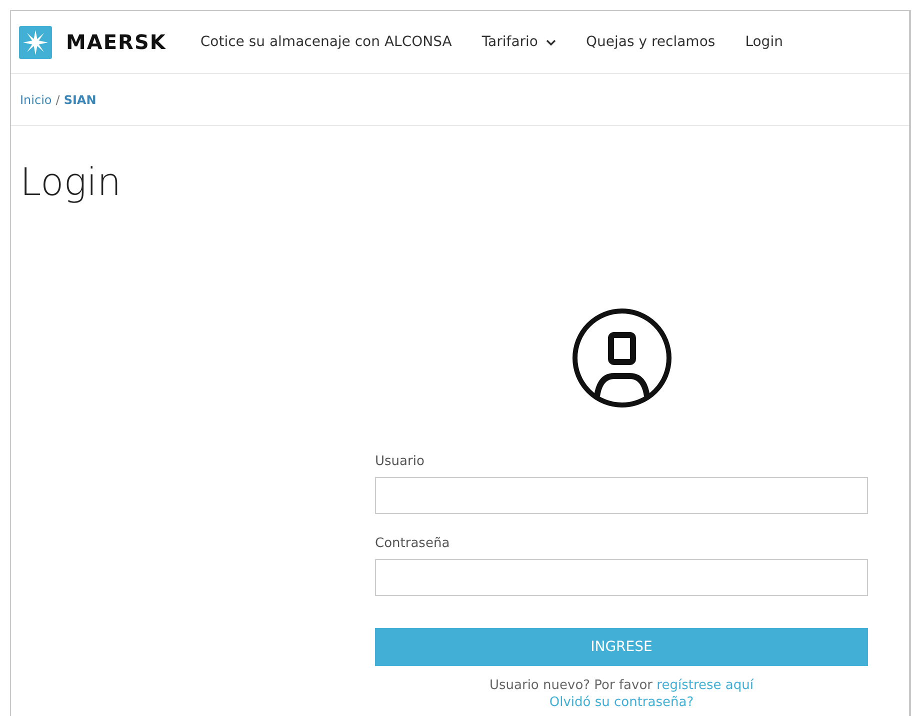  Describe the element at coordinates (36, 99) in the screenshot. I see `breadcrumb-link: Inicio` at that location.